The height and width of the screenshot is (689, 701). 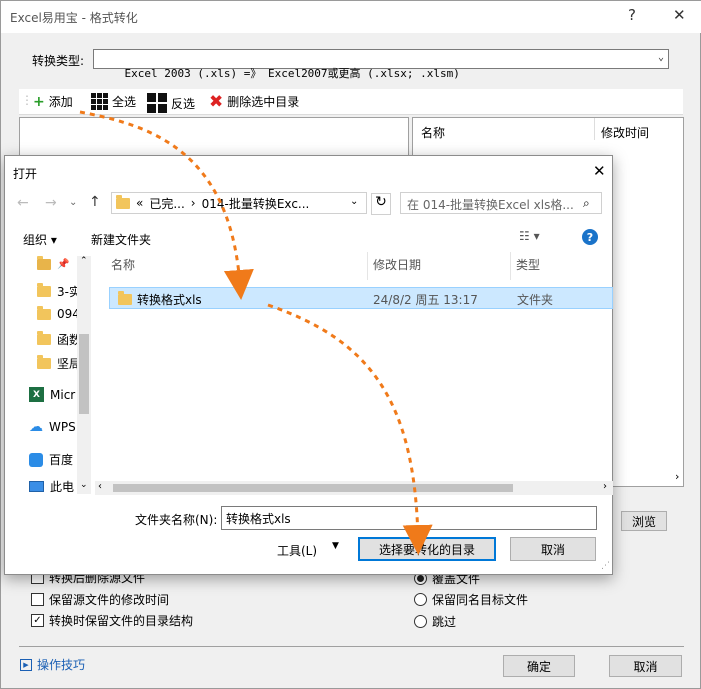 What do you see at coordinates (171, 103) in the screenshot?
I see `invert-selection-button: 反选` at bounding box center [171, 103].